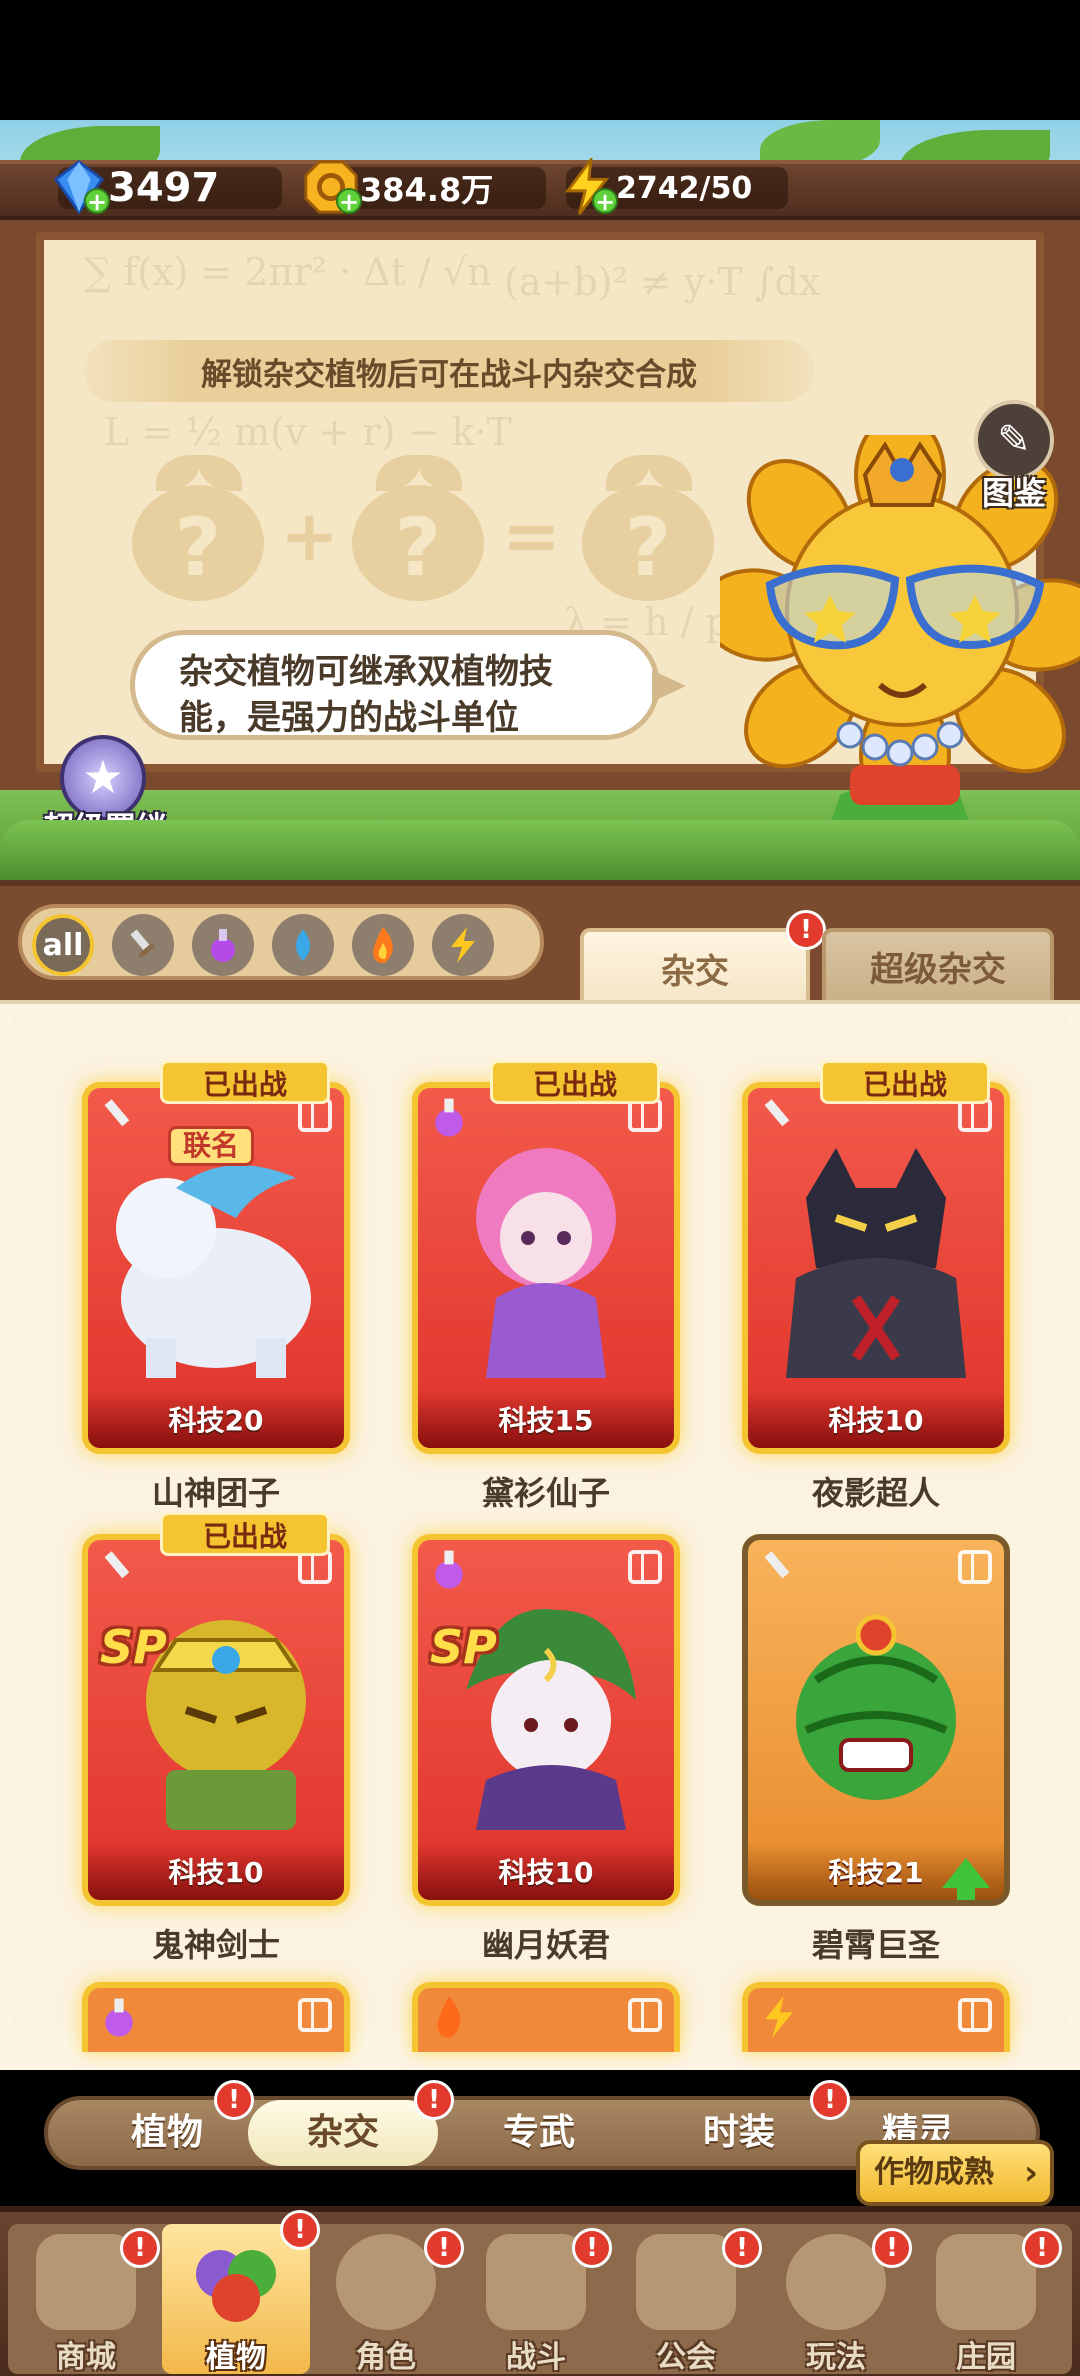  Describe the element at coordinates (215, 1945) in the screenshot. I see `plant-name: 鬼神剑士` at that location.